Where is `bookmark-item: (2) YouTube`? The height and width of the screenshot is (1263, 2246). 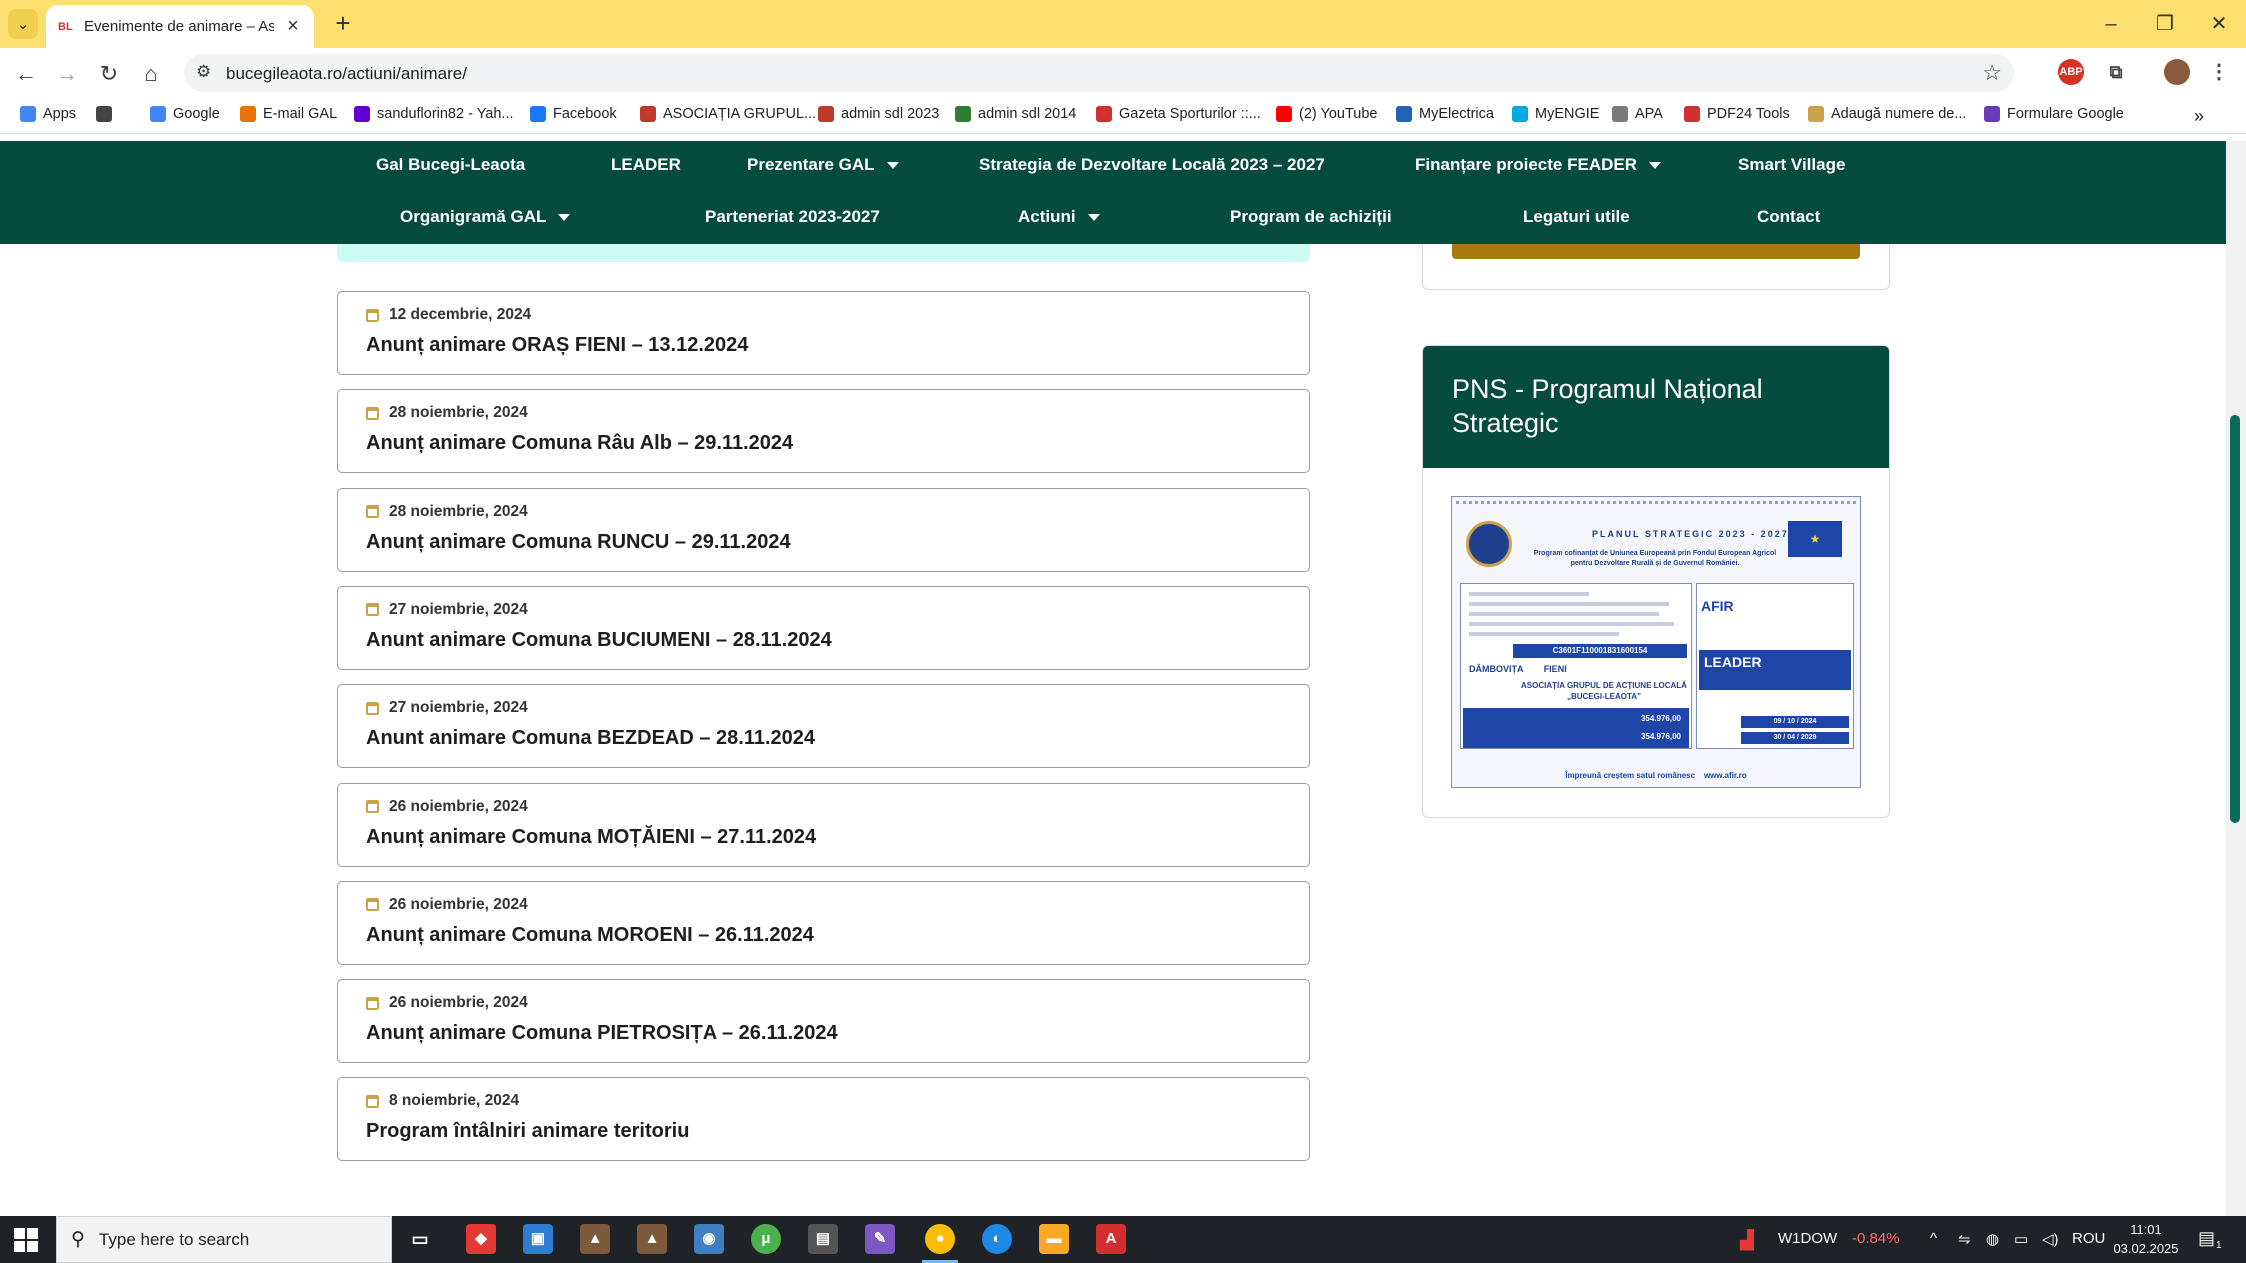 bookmark-item: (2) YouTube is located at coordinates (1326, 114).